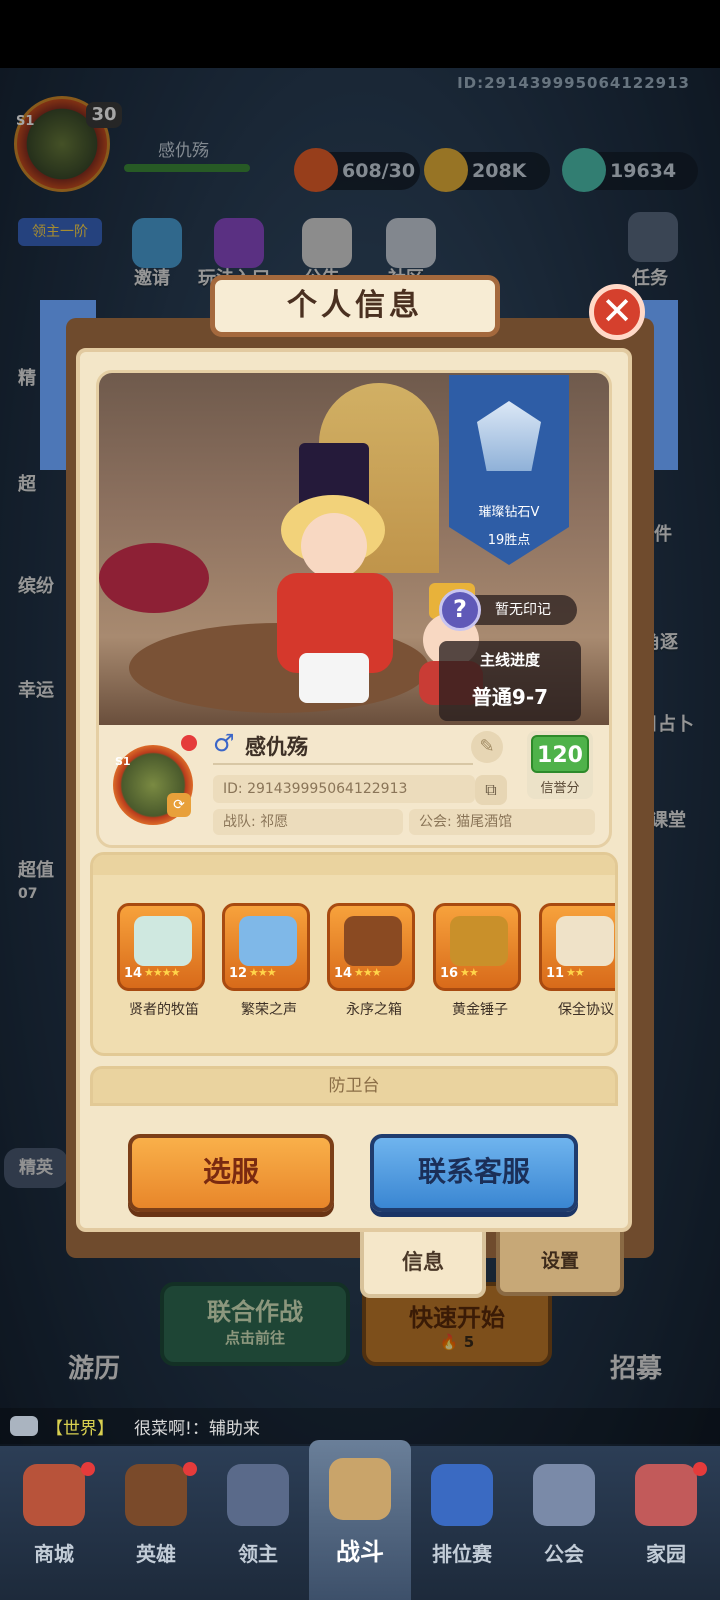 The width and height of the screenshot is (720, 1600). I want to click on bottom-nav: 商城 英雄 领主 战斗 排位赛 公会 家园, so click(360, 1520).